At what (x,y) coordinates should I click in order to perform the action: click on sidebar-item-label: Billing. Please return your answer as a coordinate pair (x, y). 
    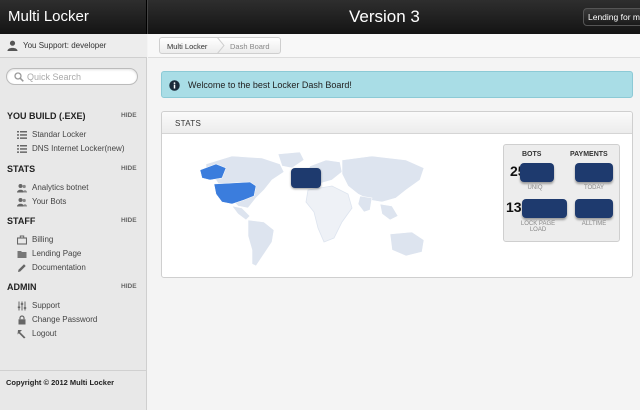
    Looking at the image, I should click on (43, 239).